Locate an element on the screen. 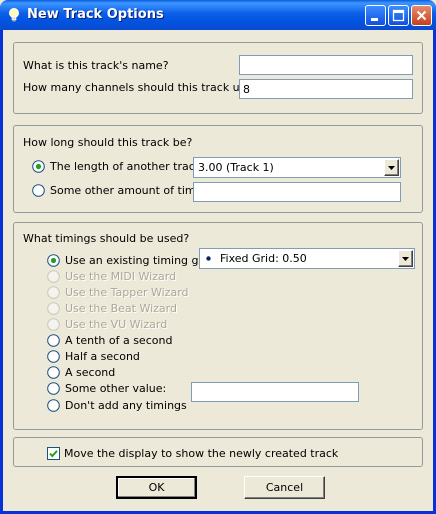  length-another-track-label: The length of another track: is located at coordinates (127, 166).